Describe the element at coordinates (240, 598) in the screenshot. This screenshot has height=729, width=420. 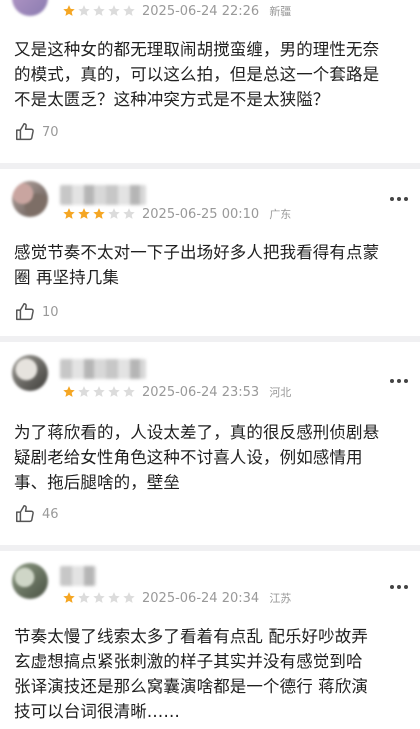
I see `review-time: 20:34` at that location.